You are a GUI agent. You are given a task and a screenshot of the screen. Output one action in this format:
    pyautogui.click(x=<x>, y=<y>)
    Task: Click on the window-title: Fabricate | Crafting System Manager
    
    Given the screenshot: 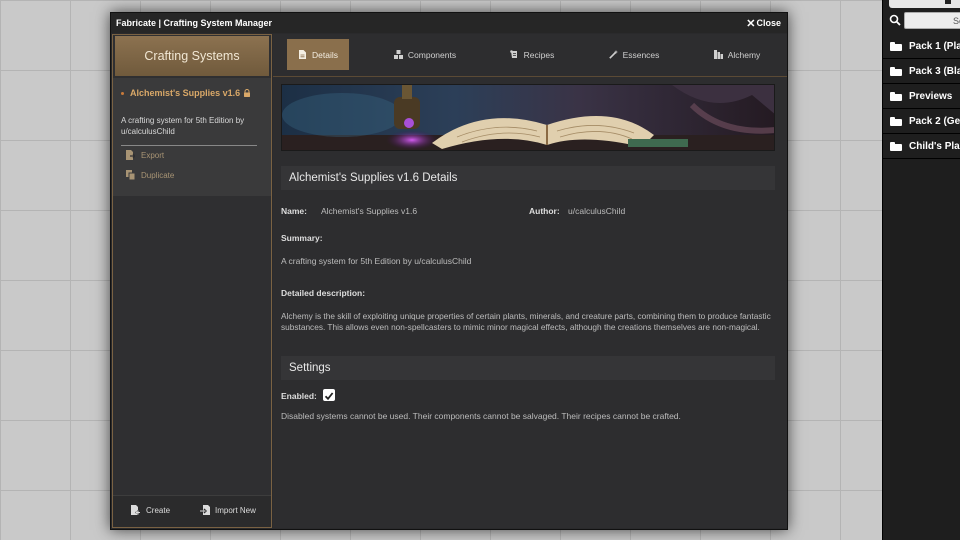 What is the action you would take?
    pyautogui.click(x=194, y=23)
    